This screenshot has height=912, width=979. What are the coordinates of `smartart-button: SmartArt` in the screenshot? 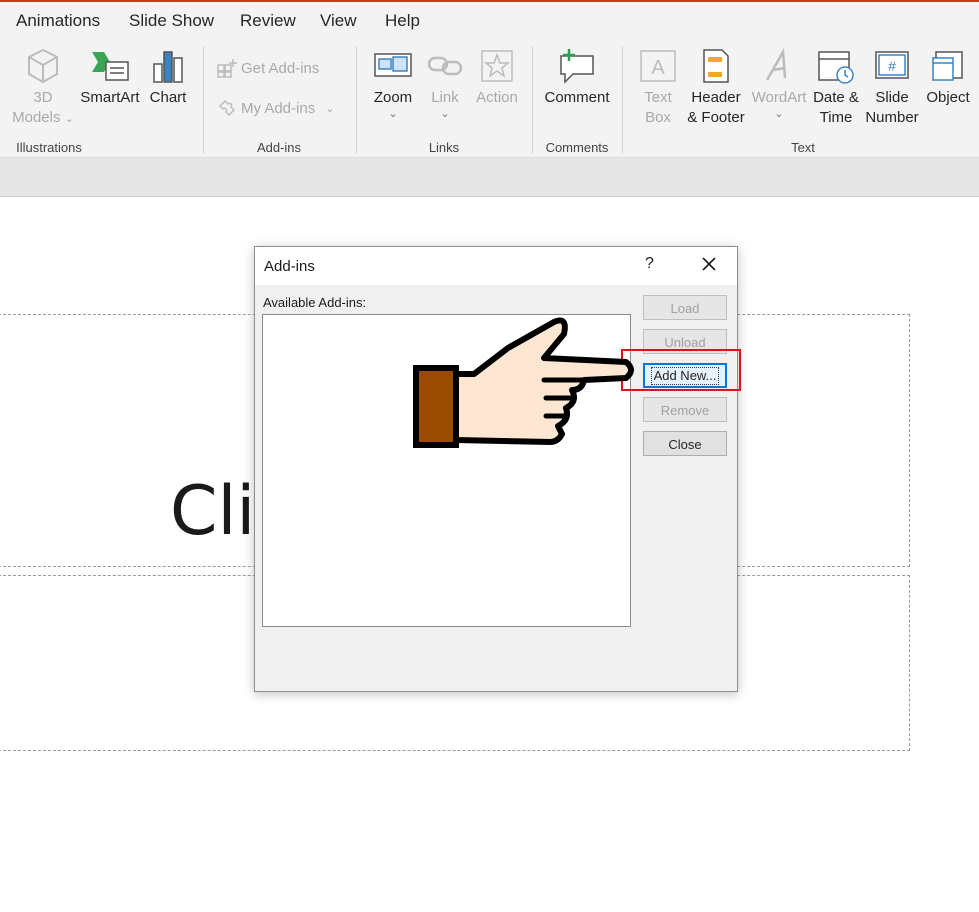 It's located at (110, 78).